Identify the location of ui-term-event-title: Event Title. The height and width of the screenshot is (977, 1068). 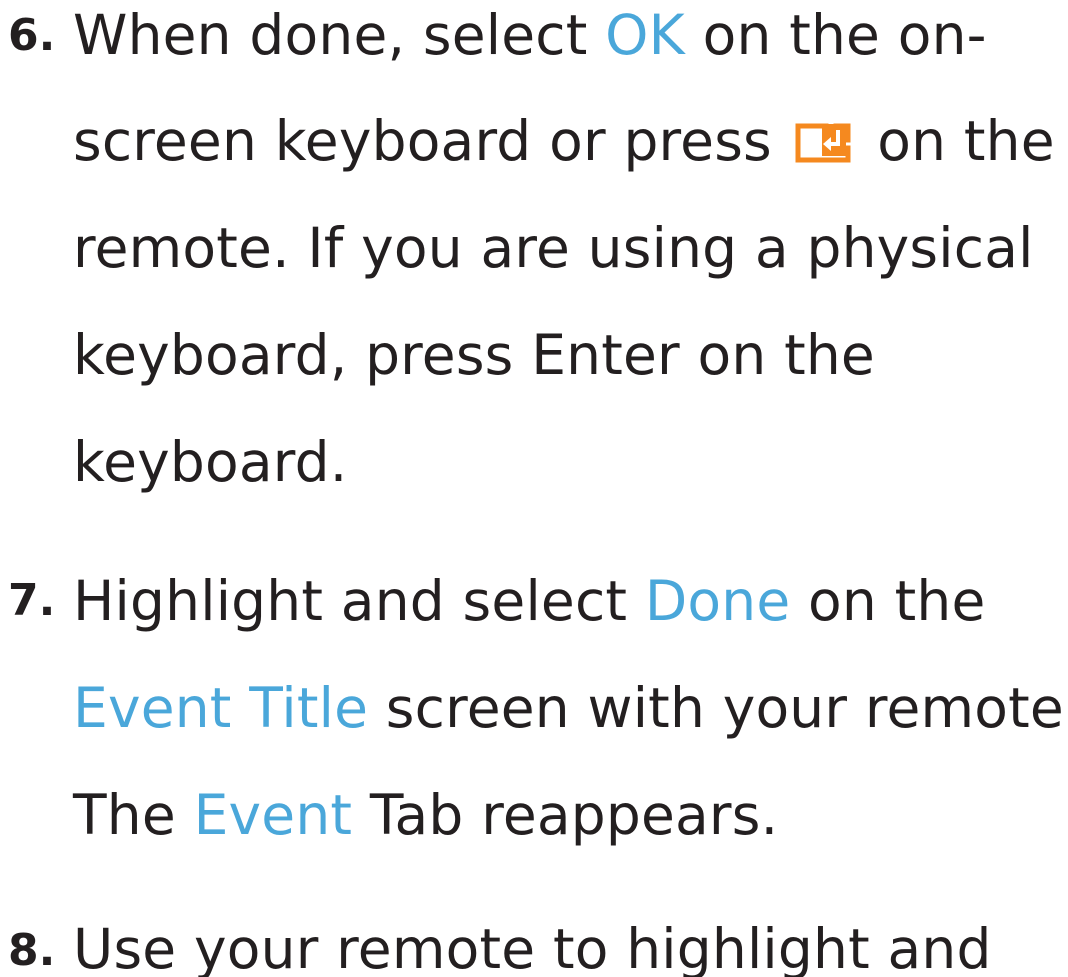
(221, 708).